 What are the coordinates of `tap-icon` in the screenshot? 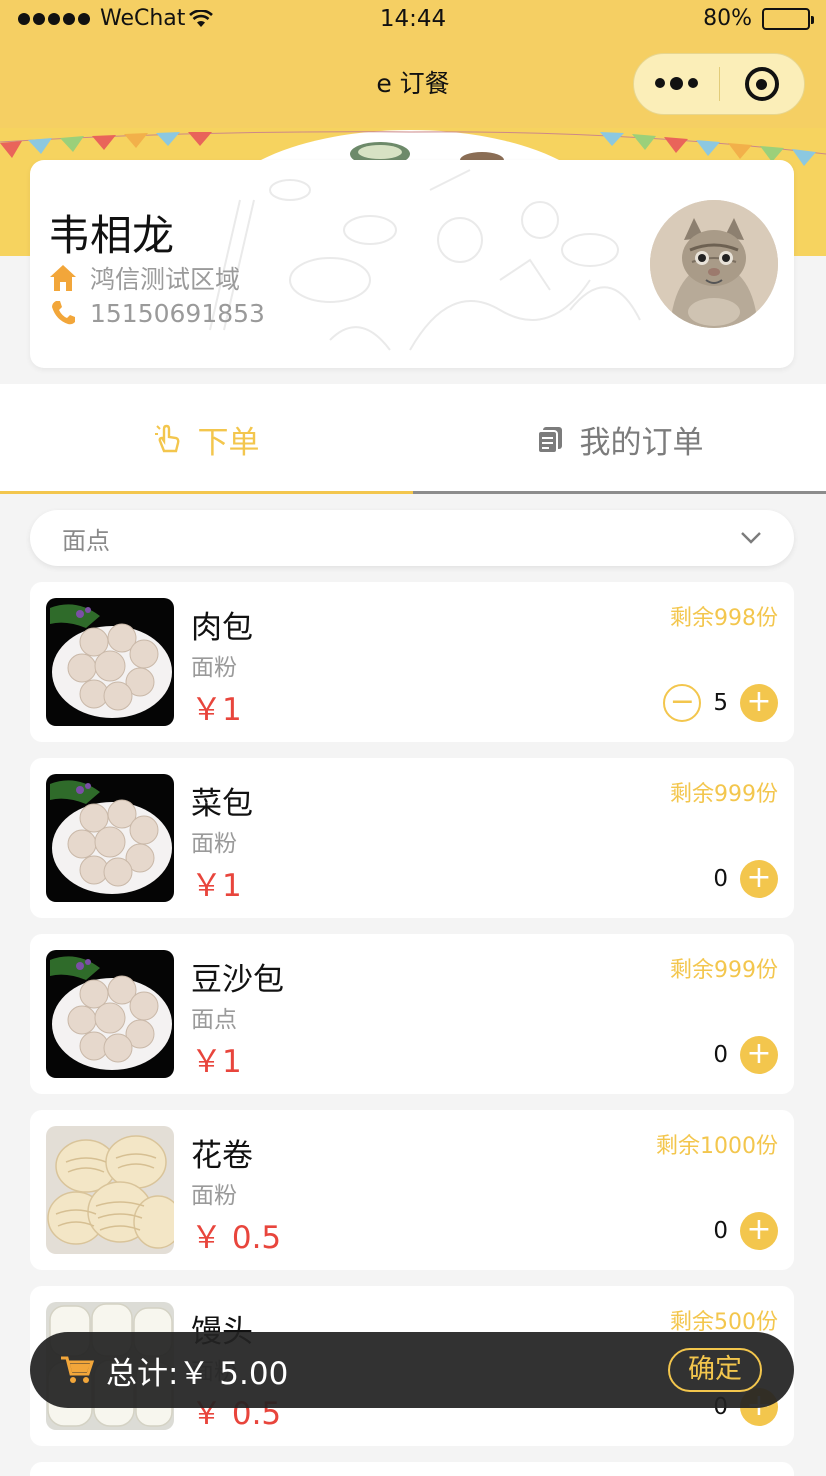 It's located at (166, 438).